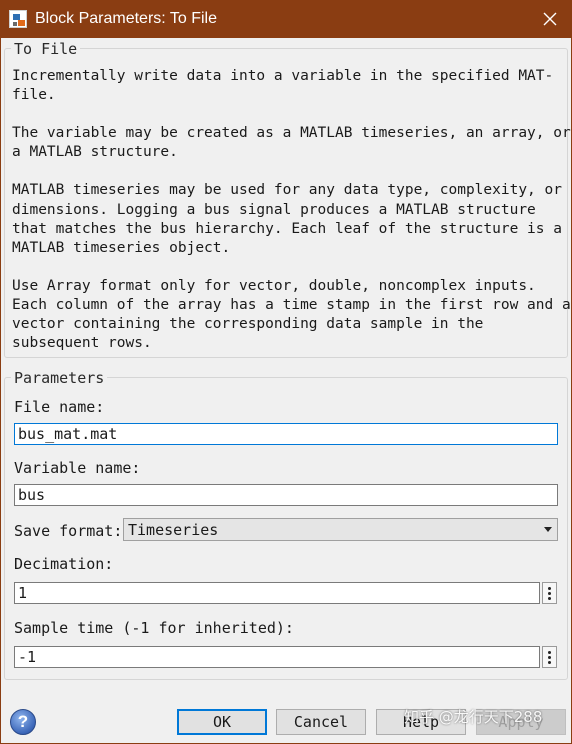 This screenshot has width=572, height=744. I want to click on save-format-value: Timeseries, so click(173, 530).